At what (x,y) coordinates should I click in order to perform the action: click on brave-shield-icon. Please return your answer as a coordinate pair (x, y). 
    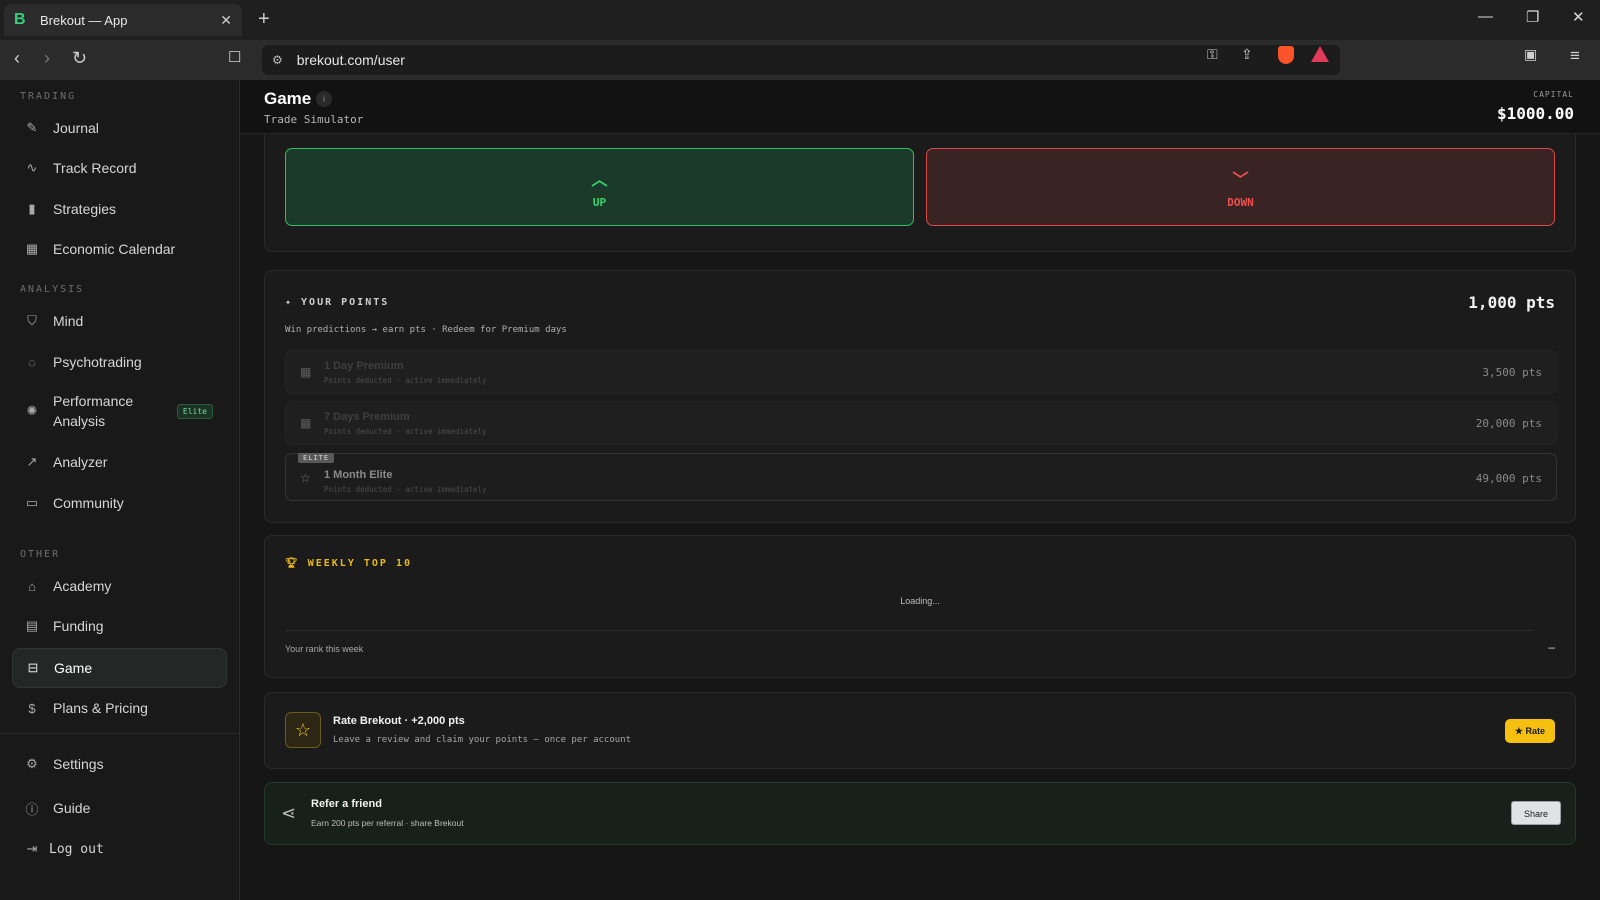
    Looking at the image, I should click on (1286, 55).